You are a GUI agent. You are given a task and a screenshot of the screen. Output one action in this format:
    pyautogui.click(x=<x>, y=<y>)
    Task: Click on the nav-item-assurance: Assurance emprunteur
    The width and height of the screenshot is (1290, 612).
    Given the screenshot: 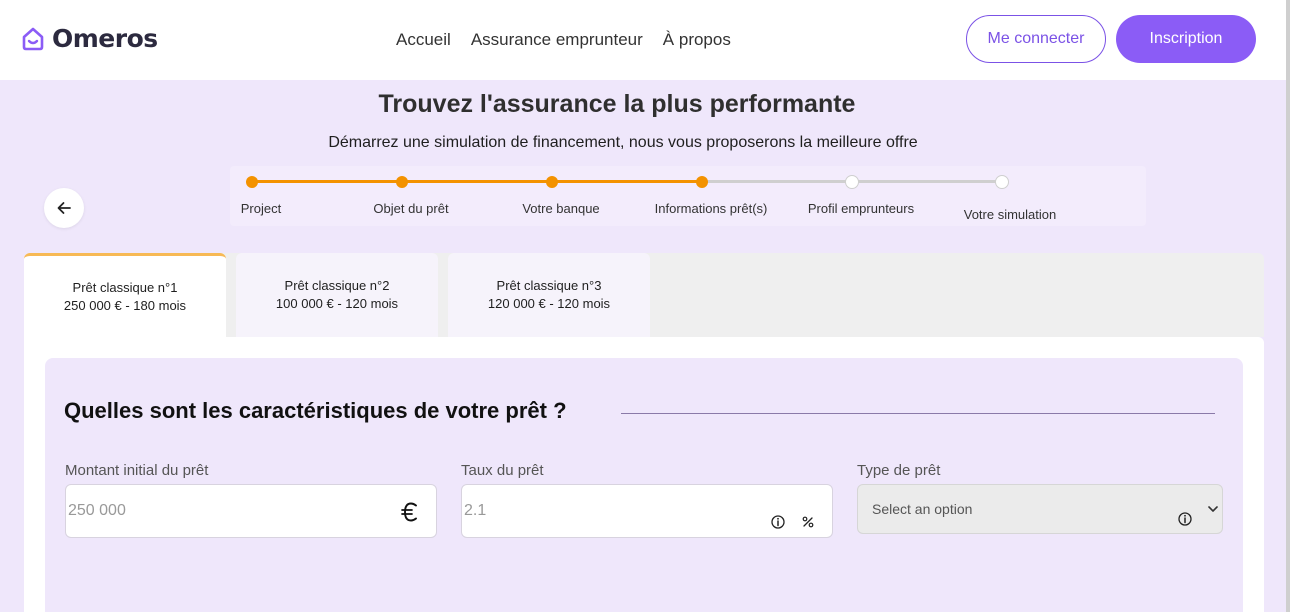 What is the action you would take?
    pyautogui.click(x=557, y=40)
    